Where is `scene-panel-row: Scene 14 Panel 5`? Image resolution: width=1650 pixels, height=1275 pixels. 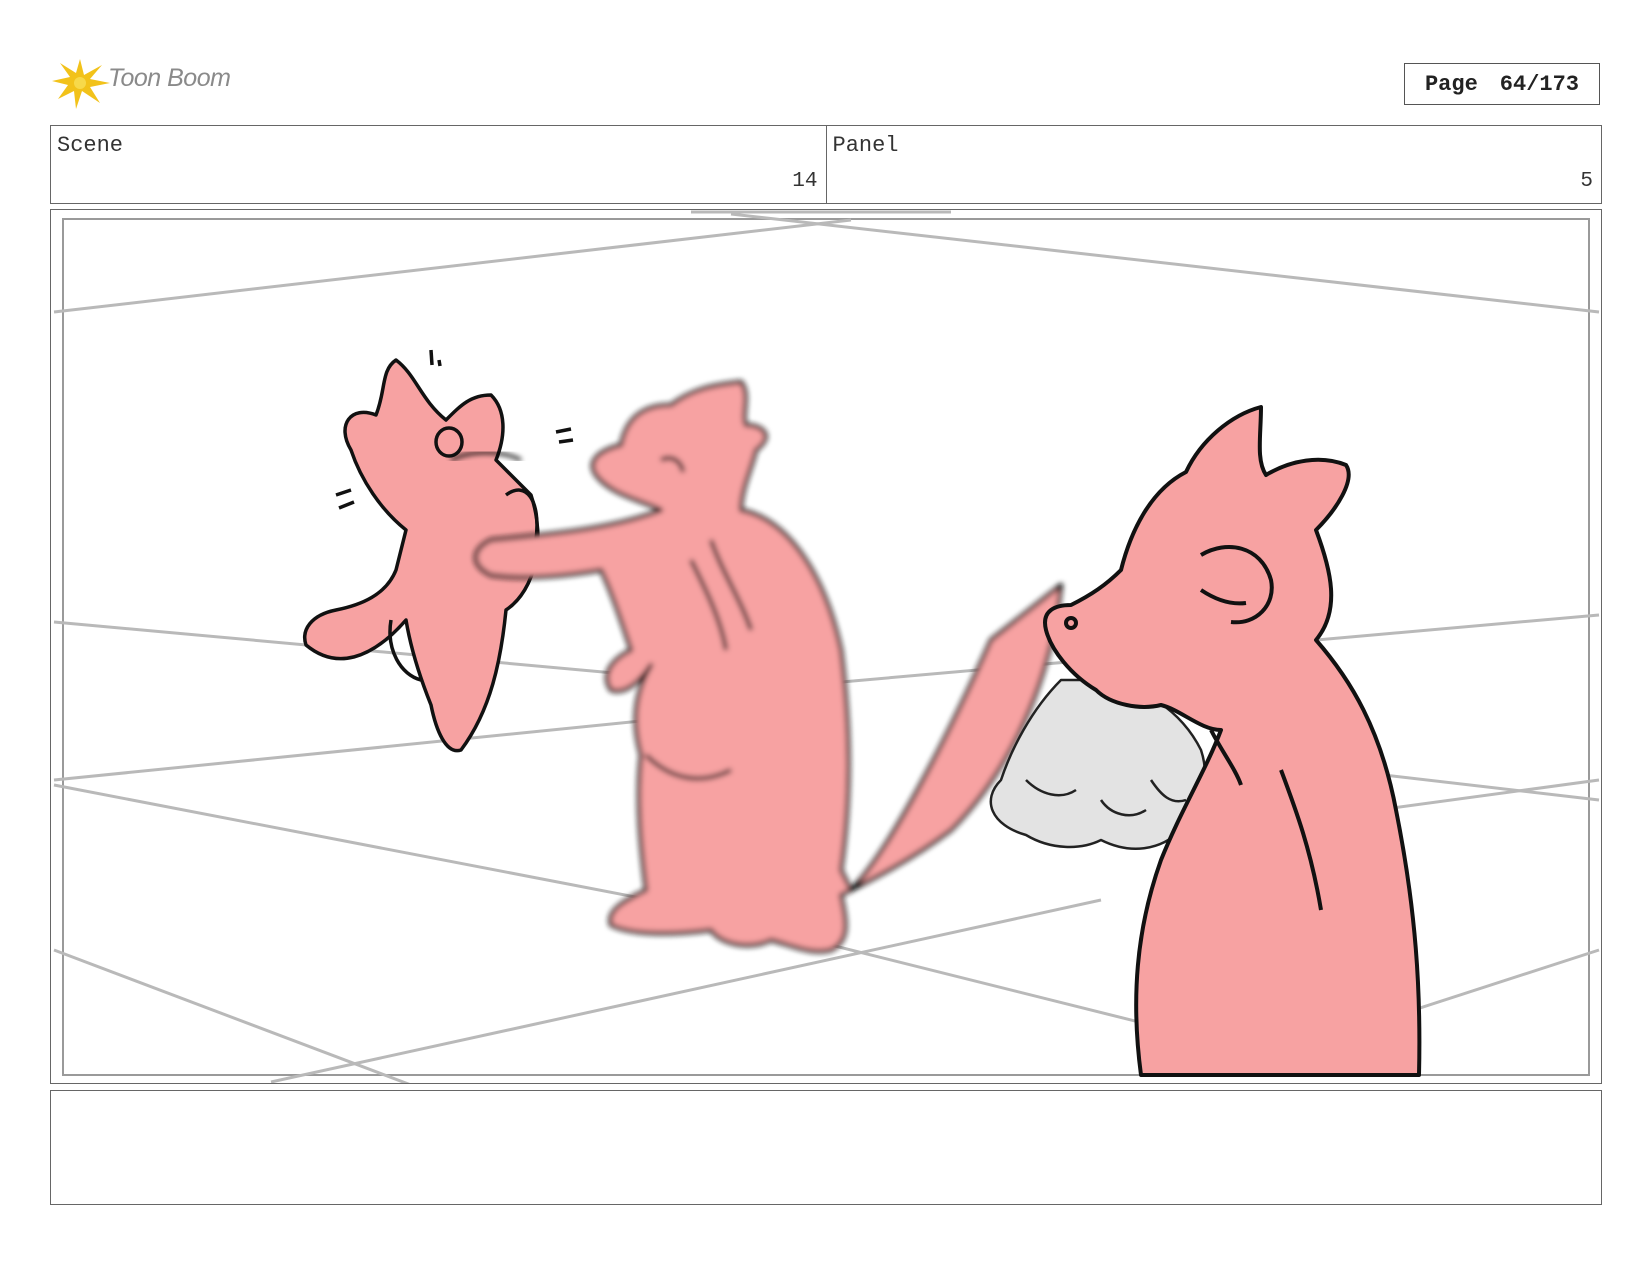 scene-panel-row: Scene 14 Panel 5 is located at coordinates (826, 164).